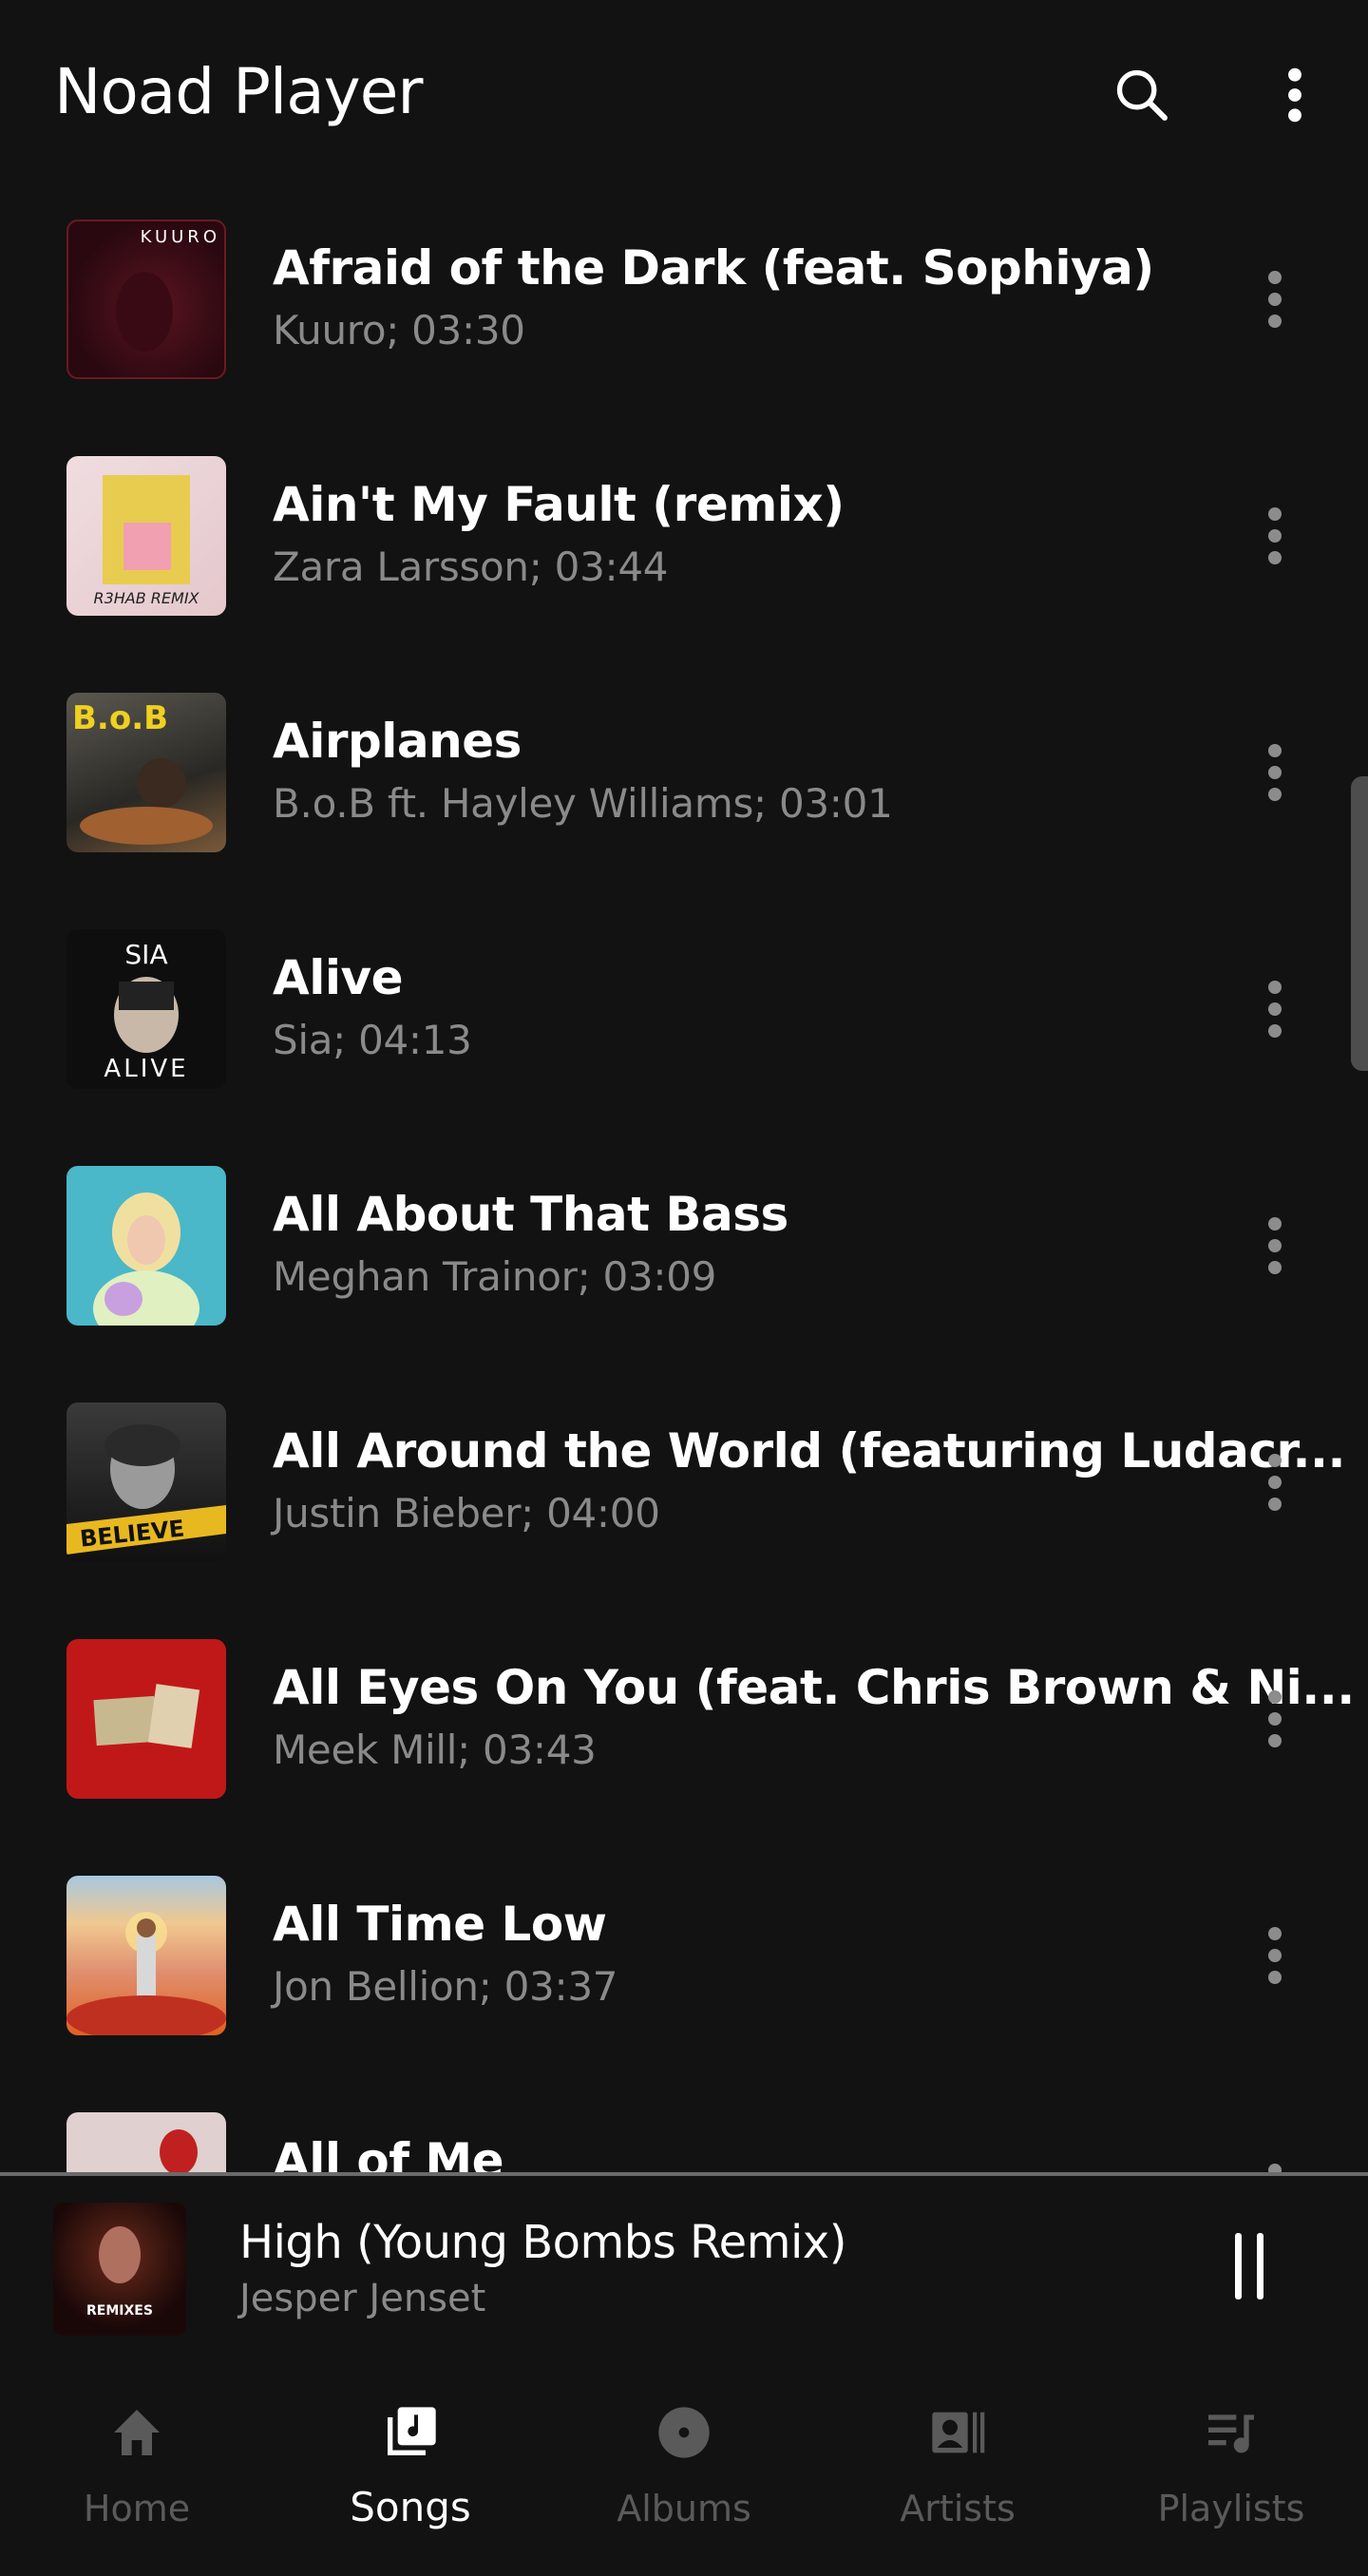  Describe the element at coordinates (530, 1214) in the screenshot. I see `song-title: All About That Bass` at that location.